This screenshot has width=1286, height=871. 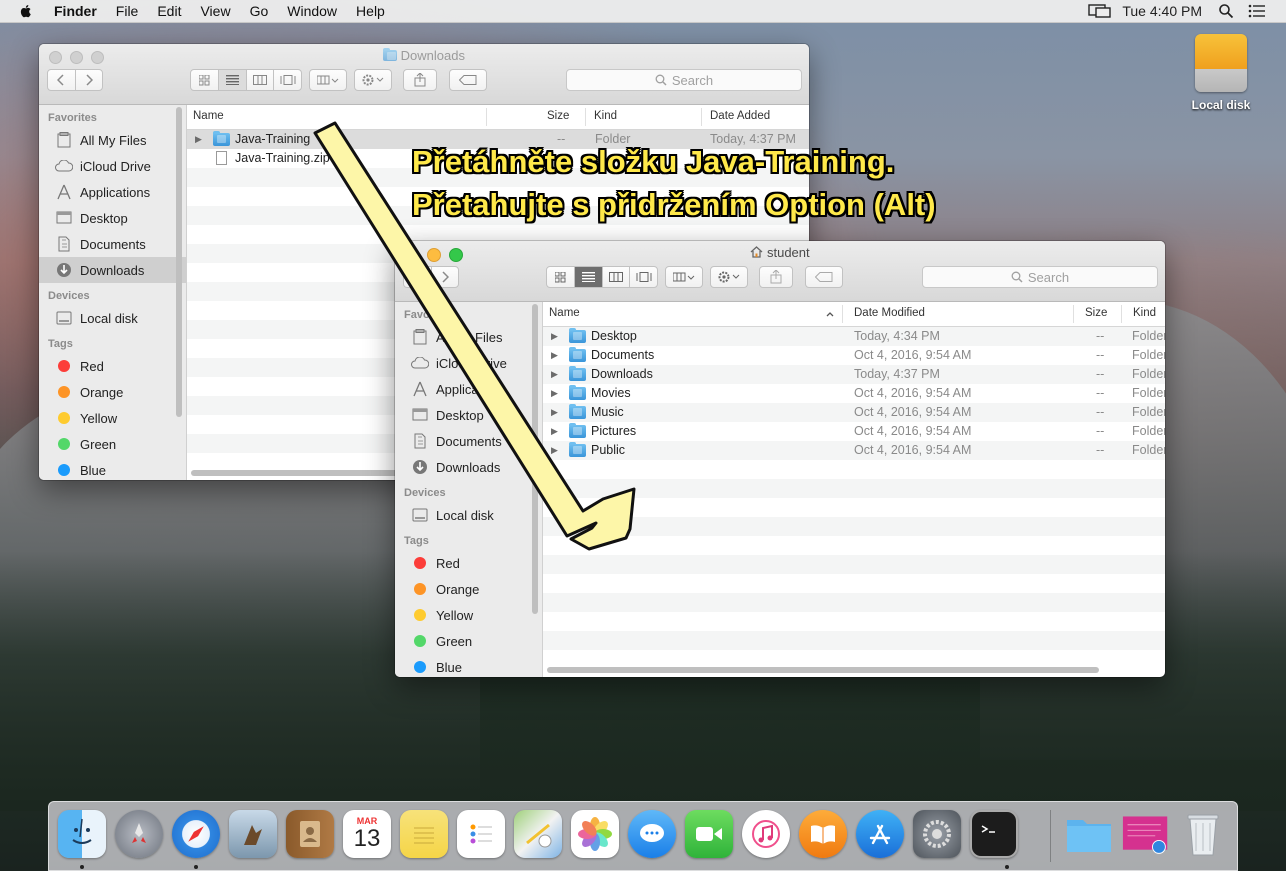 What do you see at coordinates (1146, 834) in the screenshot?
I see `dock-preview-icon` at bounding box center [1146, 834].